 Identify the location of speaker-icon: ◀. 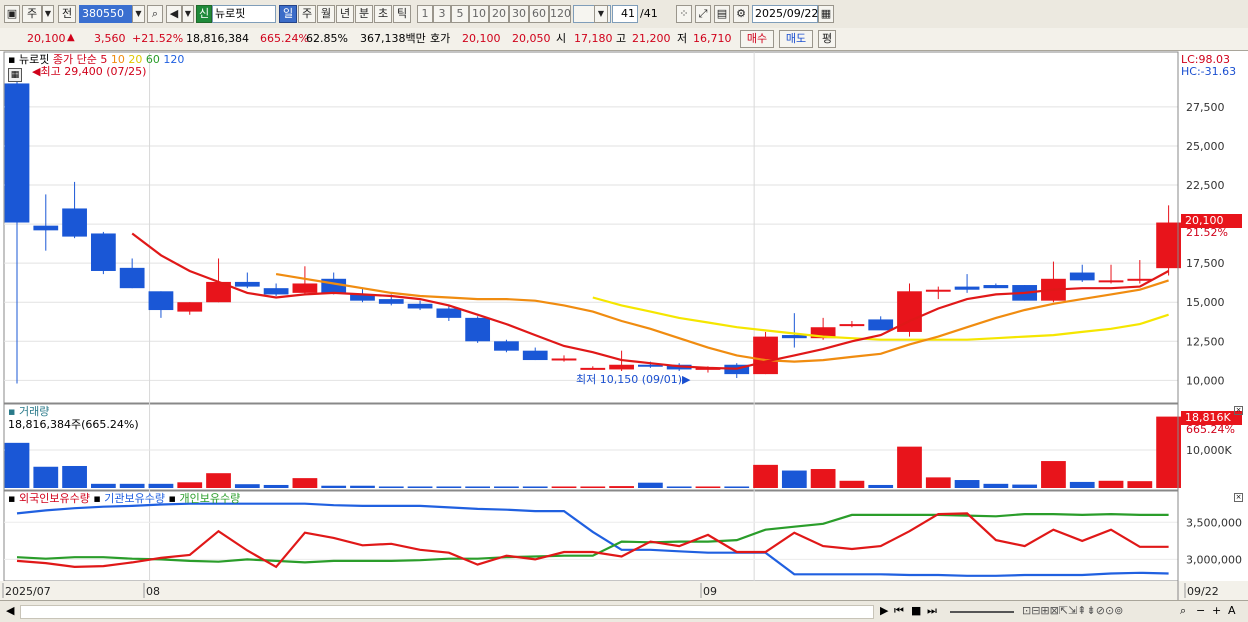
(174, 14).